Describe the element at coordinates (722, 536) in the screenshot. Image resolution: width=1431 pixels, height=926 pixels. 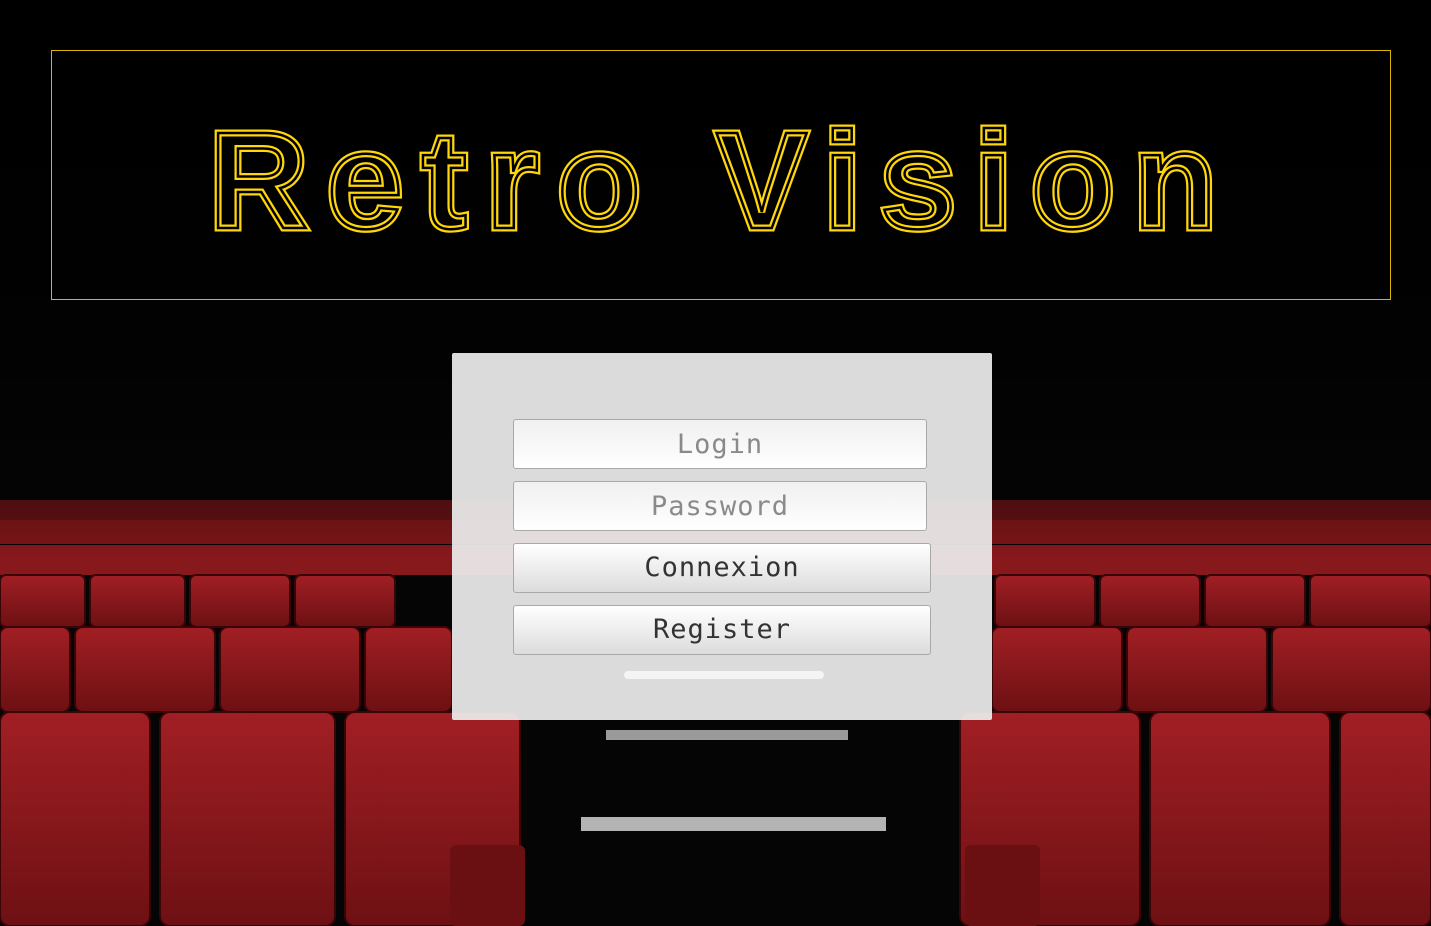
I see `login-panel: Connexion Register` at that location.